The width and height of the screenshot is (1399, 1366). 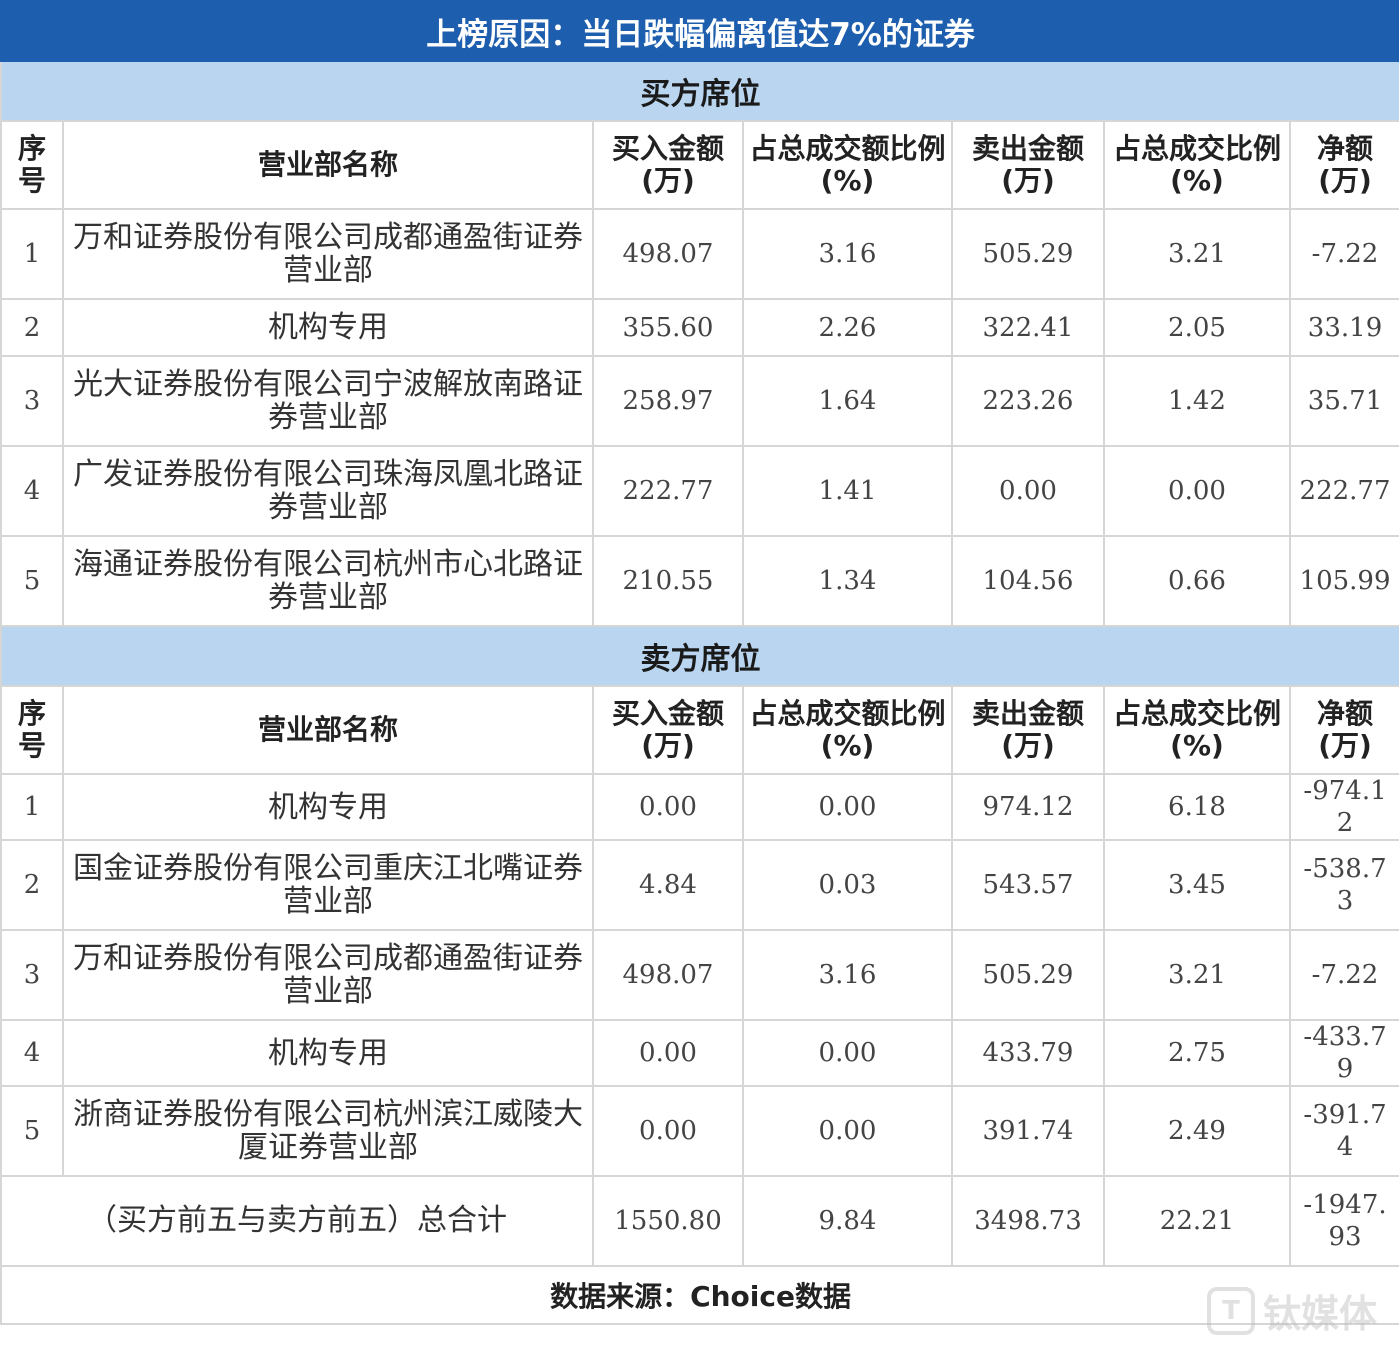 What do you see at coordinates (668, 581) in the screenshot?
I see `row-buy-amount: 210.55` at bounding box center [668, 581].